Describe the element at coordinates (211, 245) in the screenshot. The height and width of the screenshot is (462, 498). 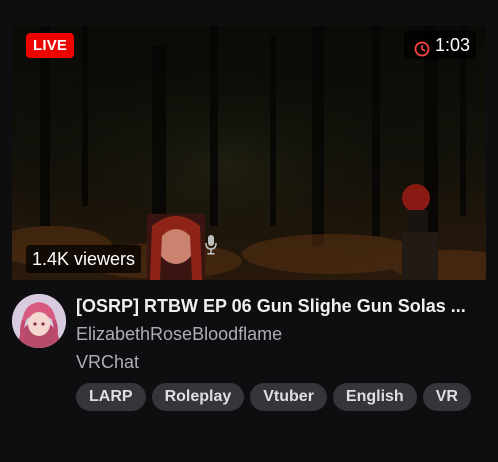
I see `microphone-icon` at that location.